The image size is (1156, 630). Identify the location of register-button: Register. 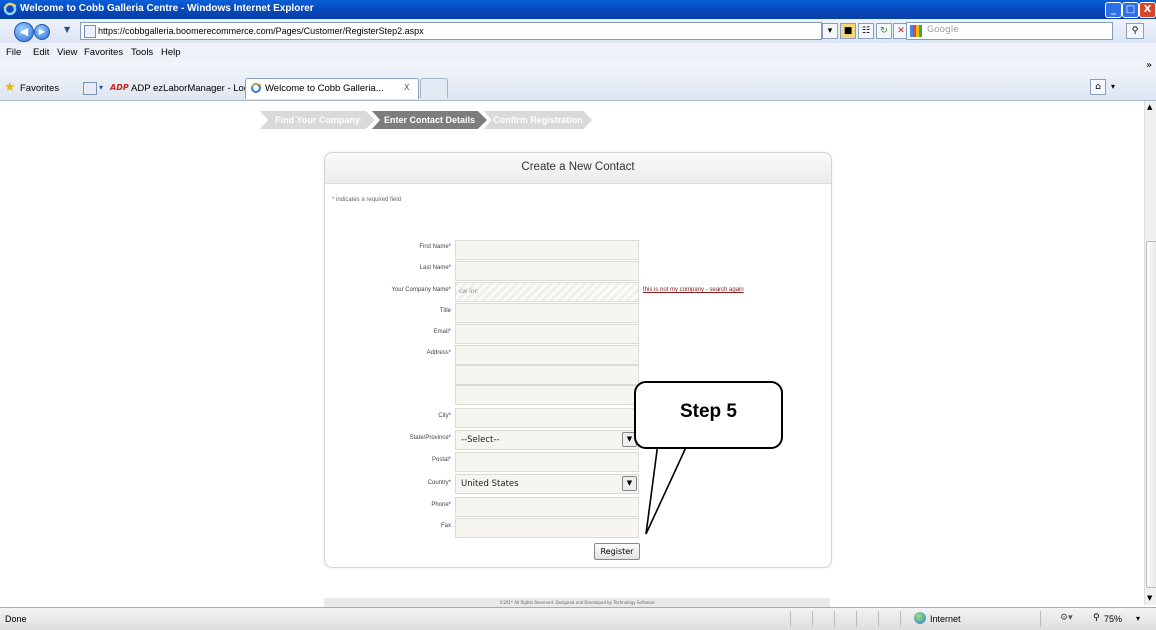
(617, 551).